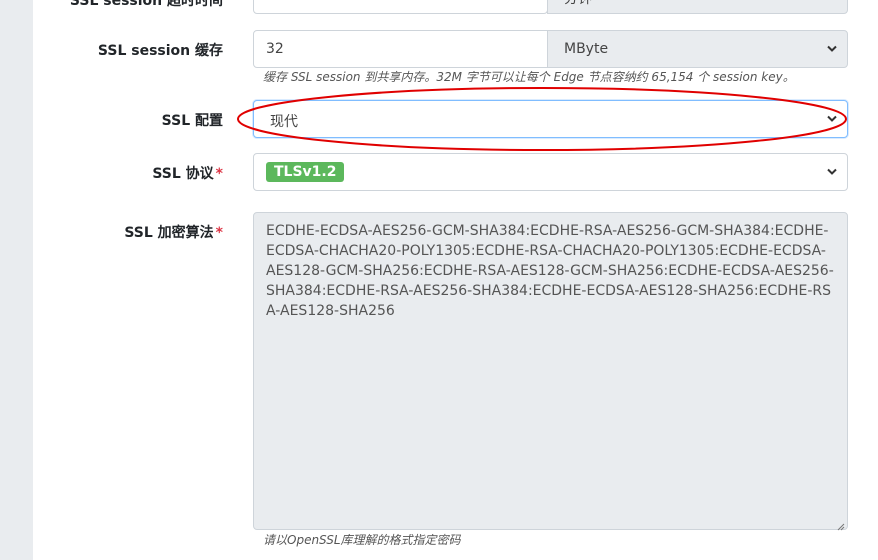 The height and width of the screenshot is (560, 878). I want to click on session-cache-unit-select: MByte, so click(697, 49).